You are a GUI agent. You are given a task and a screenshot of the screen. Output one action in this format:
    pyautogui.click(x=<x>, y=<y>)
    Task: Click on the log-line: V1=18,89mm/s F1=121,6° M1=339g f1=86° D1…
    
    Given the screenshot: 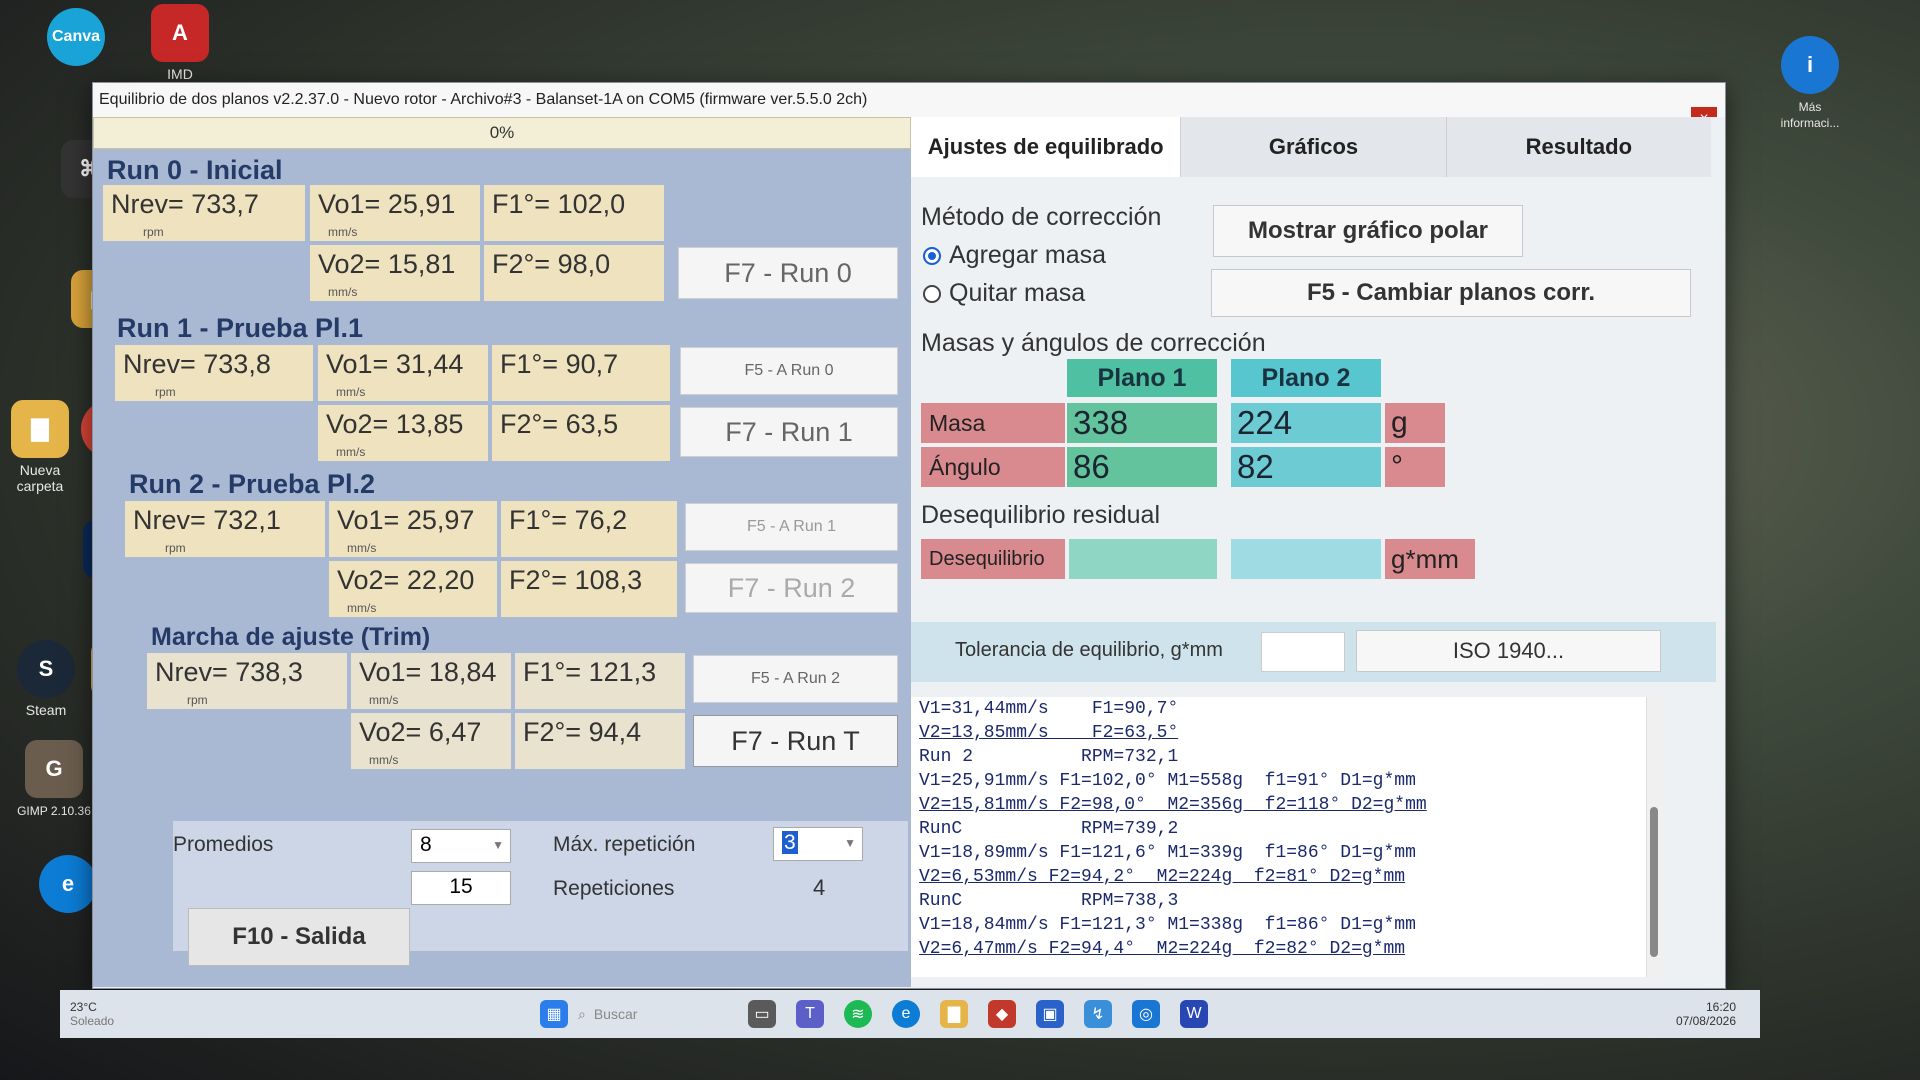 What is the action you would take?
    pyautogui.click(x=1167, y=853)
    